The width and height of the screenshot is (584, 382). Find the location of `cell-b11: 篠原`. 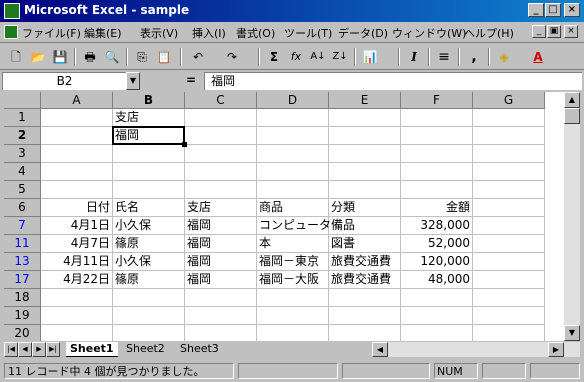

cell-b11: 篠原 is located at coordinates (149, 244).